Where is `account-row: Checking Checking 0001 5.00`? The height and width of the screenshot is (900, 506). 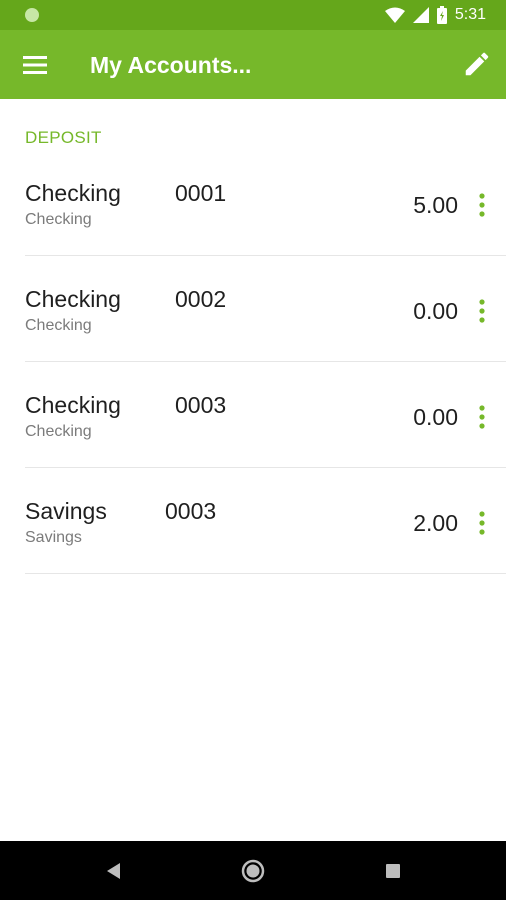 account-row: Checking Checking 0001 5.00 is located at coordinates (253, 203).